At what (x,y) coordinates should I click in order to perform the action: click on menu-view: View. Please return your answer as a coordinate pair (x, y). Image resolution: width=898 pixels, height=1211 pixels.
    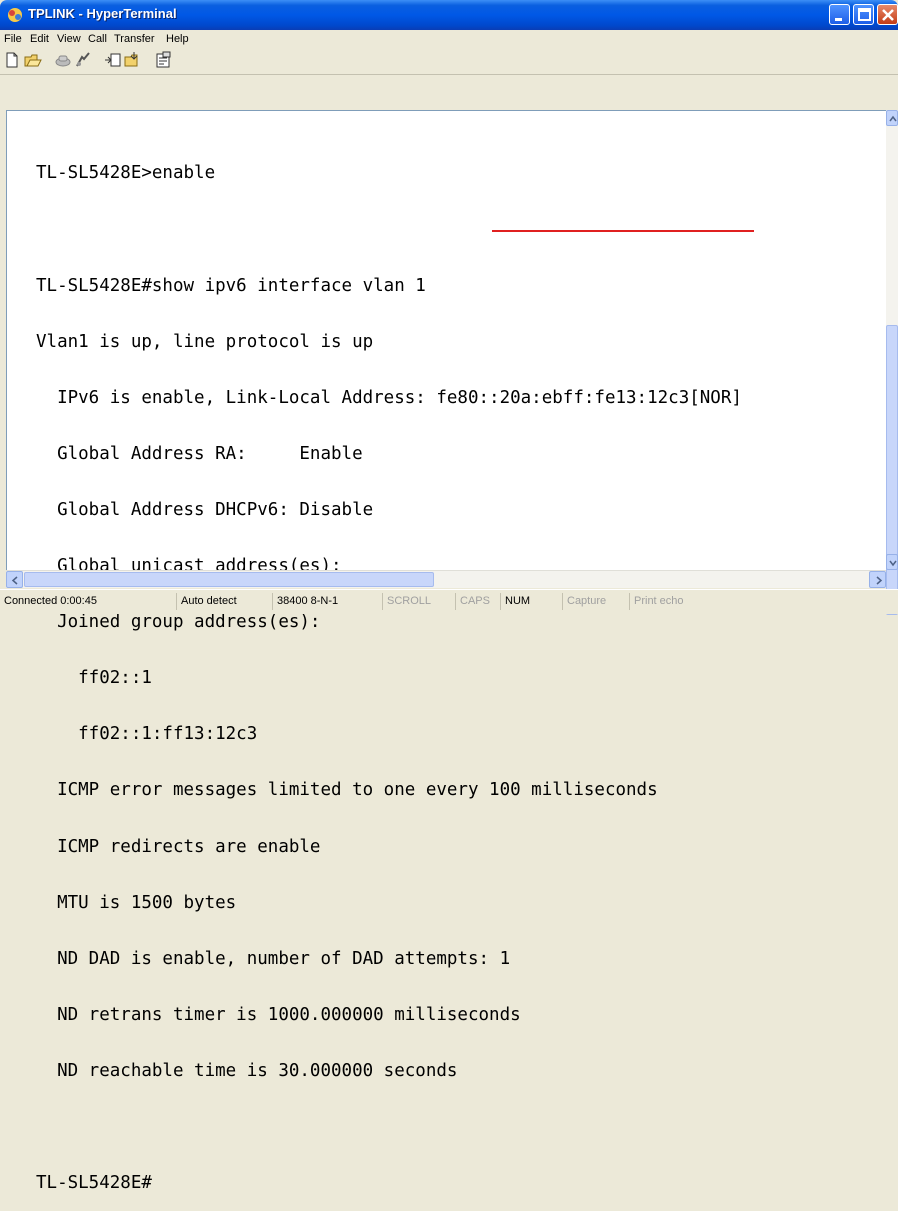
    Looking at the image, I should click on (69, 39).